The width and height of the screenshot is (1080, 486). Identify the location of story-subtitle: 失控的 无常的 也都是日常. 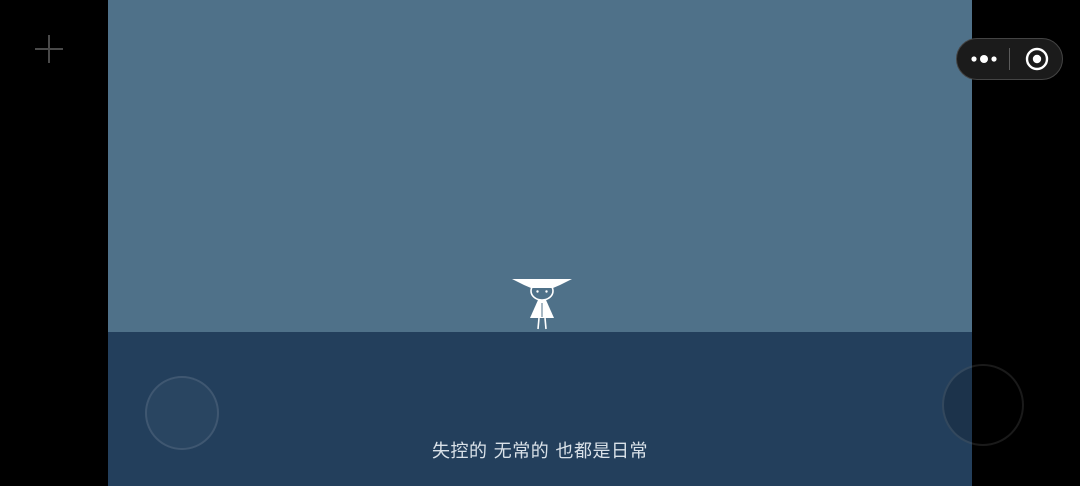
(540, 451).